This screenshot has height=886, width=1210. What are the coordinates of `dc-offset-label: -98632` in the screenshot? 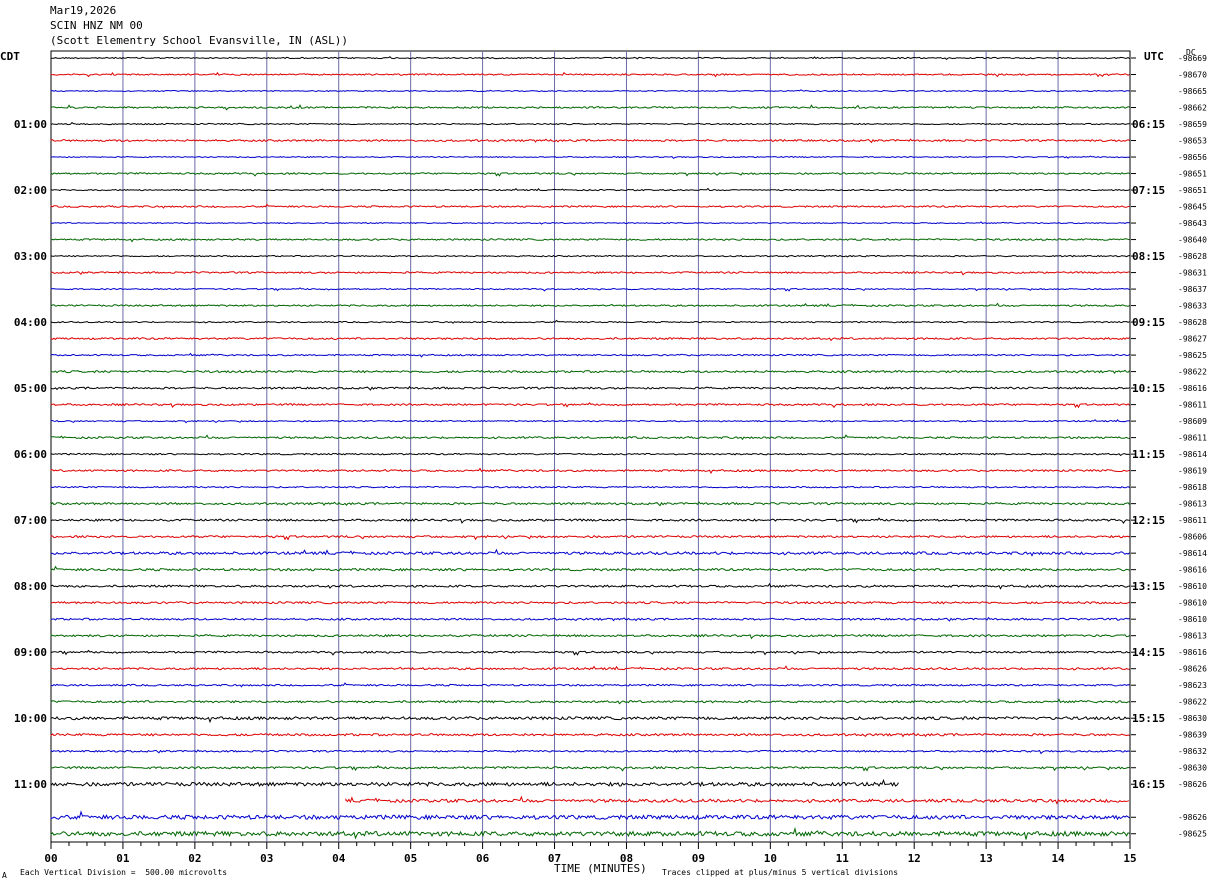 It's located at (1192, 751).